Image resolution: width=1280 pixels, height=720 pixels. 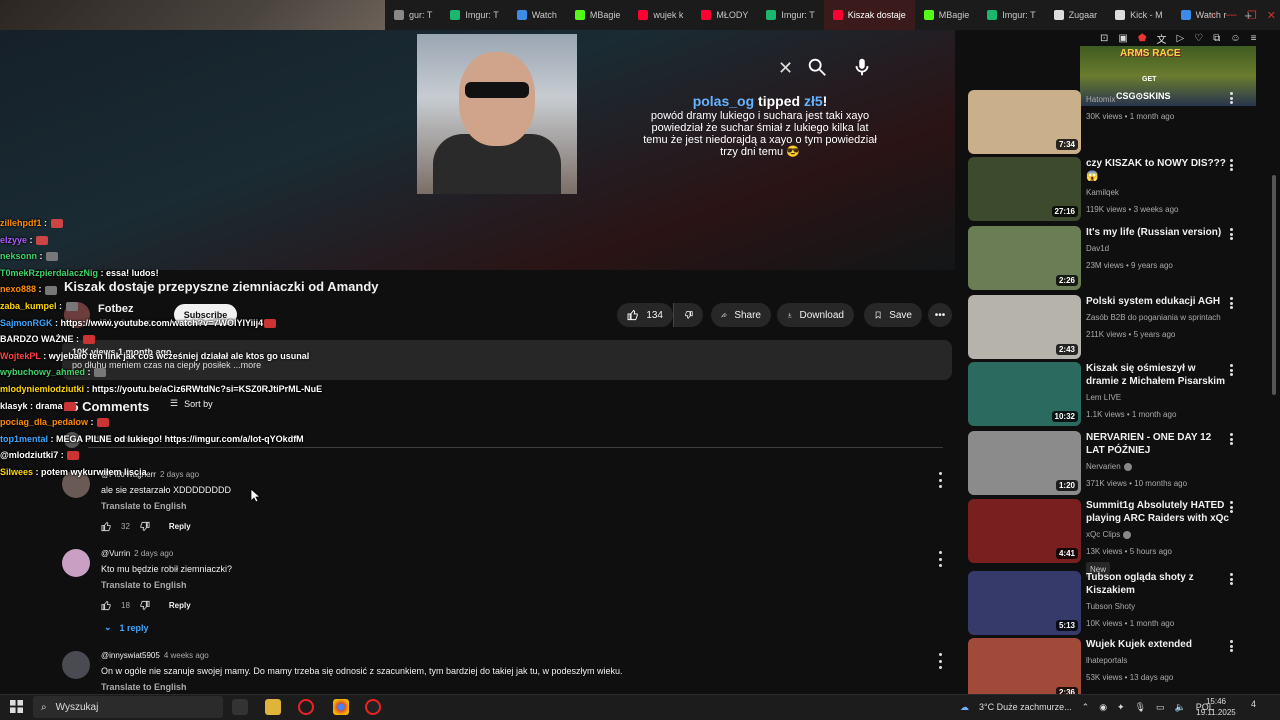 What do you see at coordinates (1158, 301) in the screenshot?
I see `recommendation-title: Polski system edukacji AGH` at bounding box center [1158, 301].